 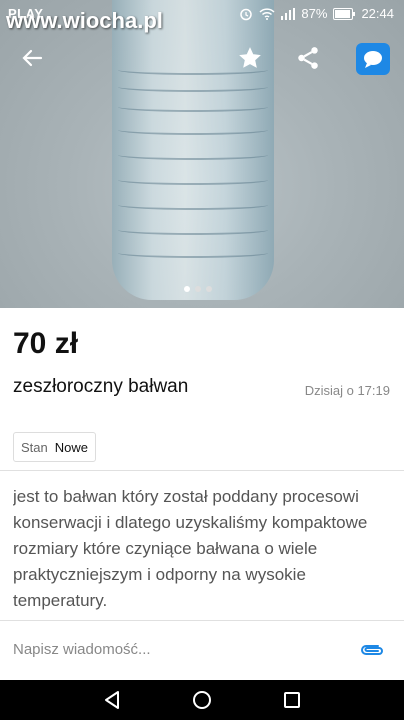 I want to click on listing-title: zeszłoroczny bałwan, so click(x=101, y=386).